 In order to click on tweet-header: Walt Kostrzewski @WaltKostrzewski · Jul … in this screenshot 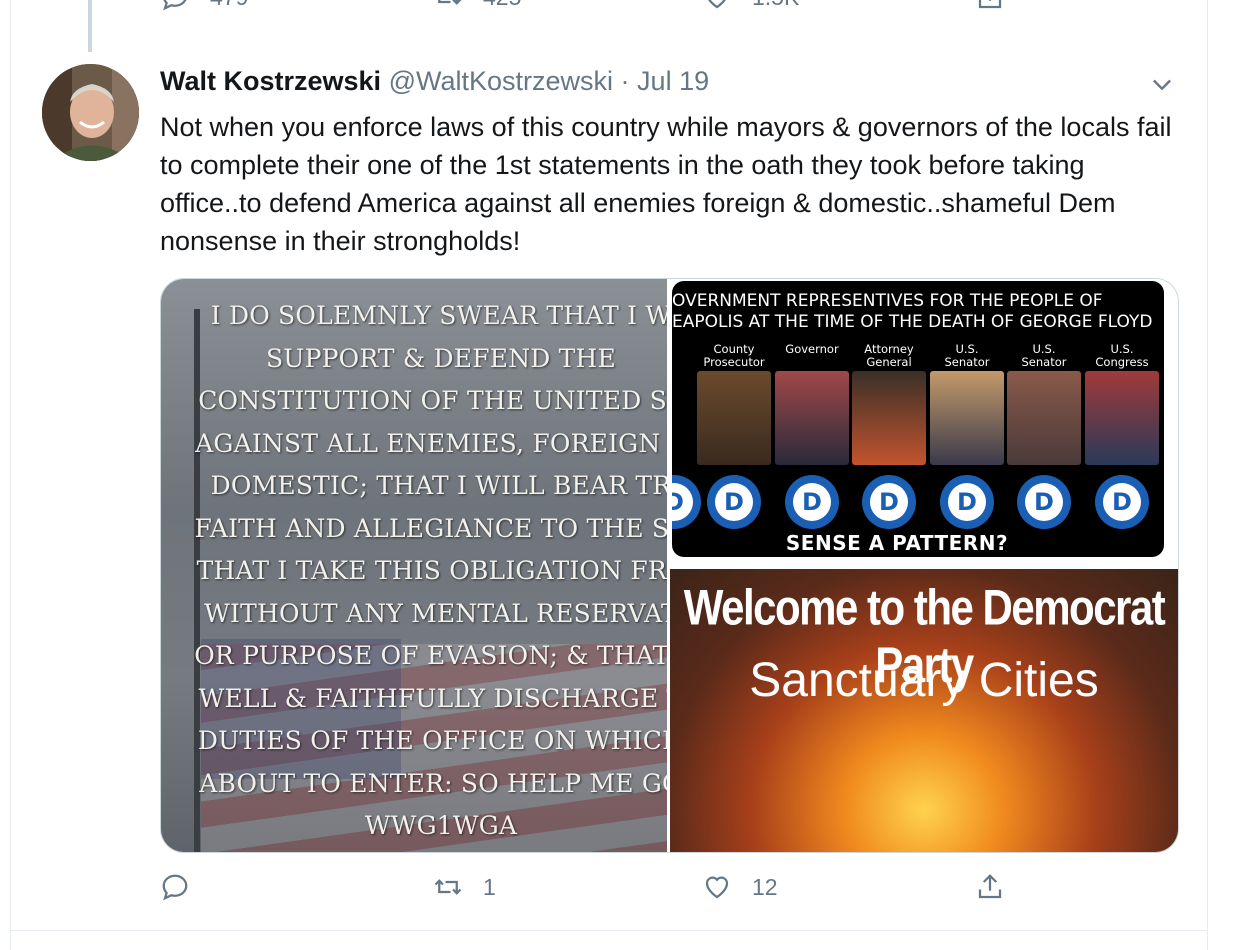, I will do `click(434, 81)`.